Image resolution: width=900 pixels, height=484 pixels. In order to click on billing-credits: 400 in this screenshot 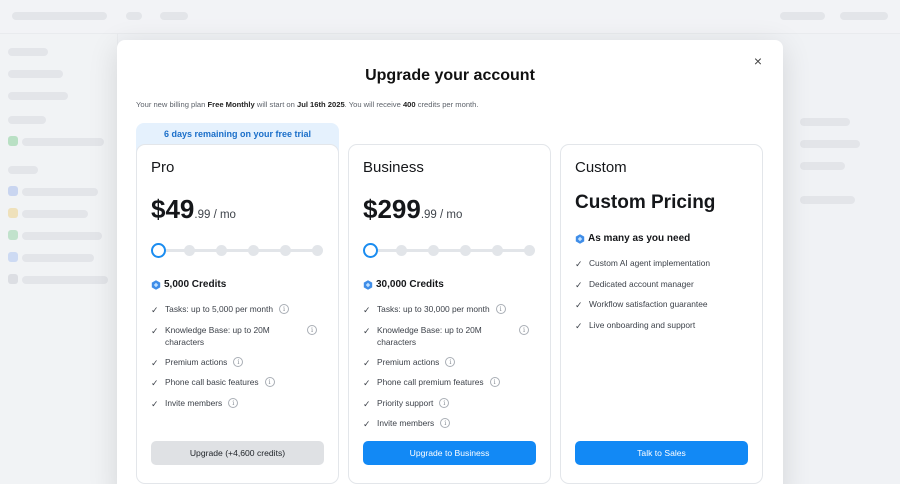, I will do `click(409, 104)`.